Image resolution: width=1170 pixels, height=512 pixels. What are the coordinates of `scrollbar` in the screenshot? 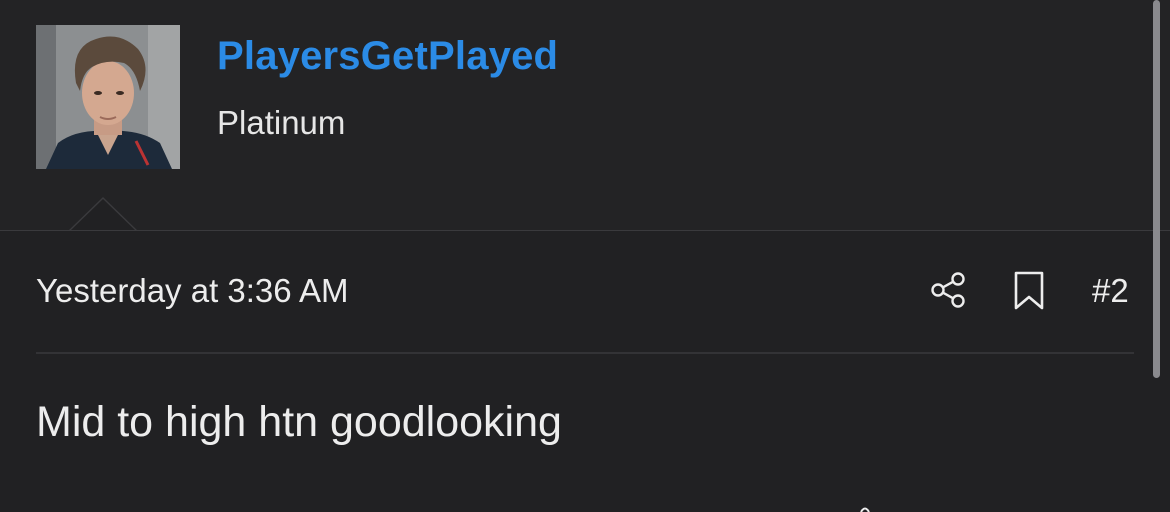 It's located at (1156, 189).